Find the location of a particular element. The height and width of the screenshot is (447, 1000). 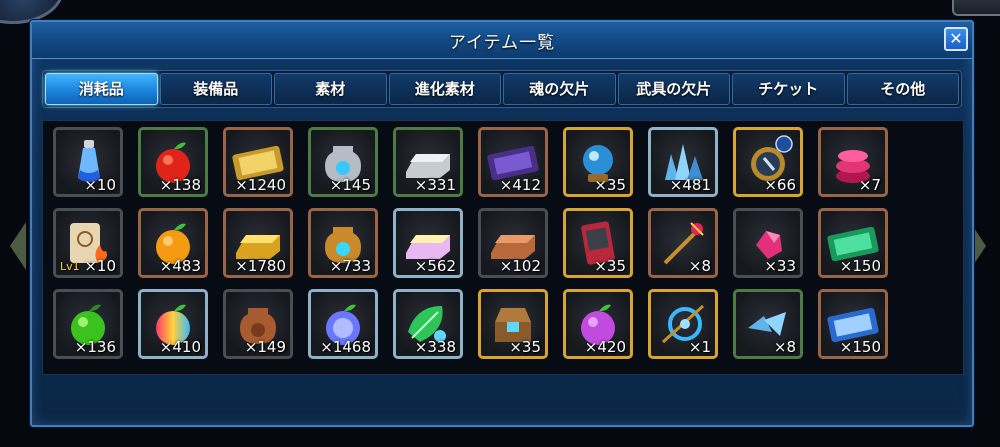

item-level: Lv1 is located at coordinates (70, 266).